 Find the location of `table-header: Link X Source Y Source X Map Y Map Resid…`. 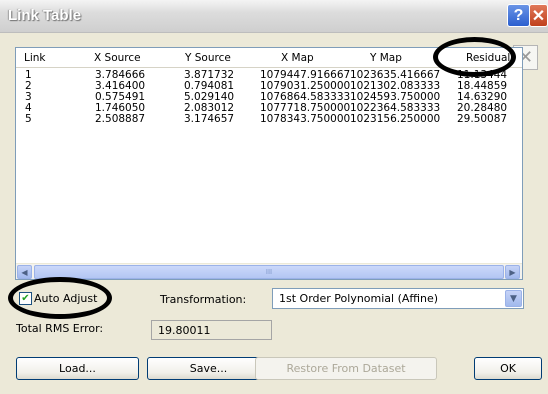

table-header: Link X Source Y Source X Map Y Map Resid… is located at coordinates (269, 58).